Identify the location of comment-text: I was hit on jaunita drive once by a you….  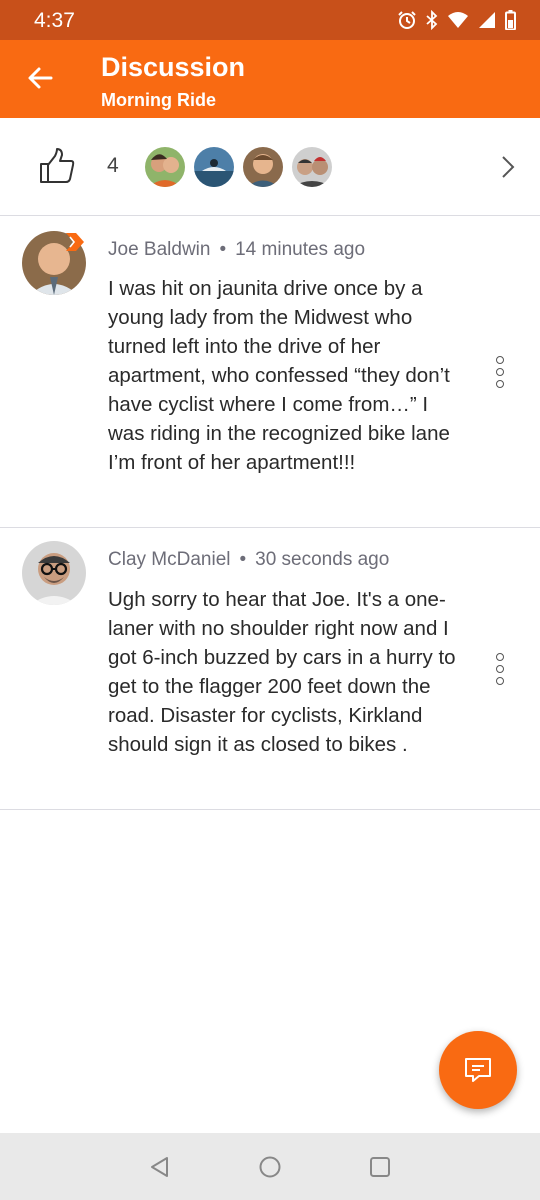
(279, 375).